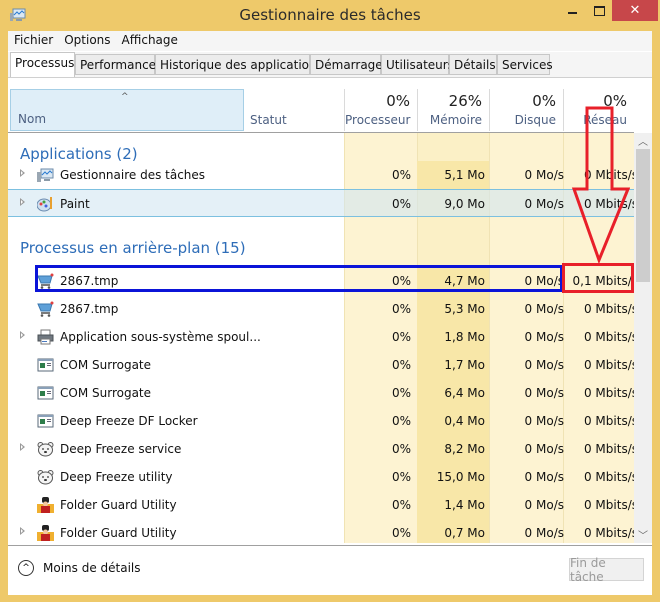 This screenshot has height=602, width=660. Describe the element at coordinates (464, 449) in the screenshot. I see `memory-value: 8,2 Mo` at that location.